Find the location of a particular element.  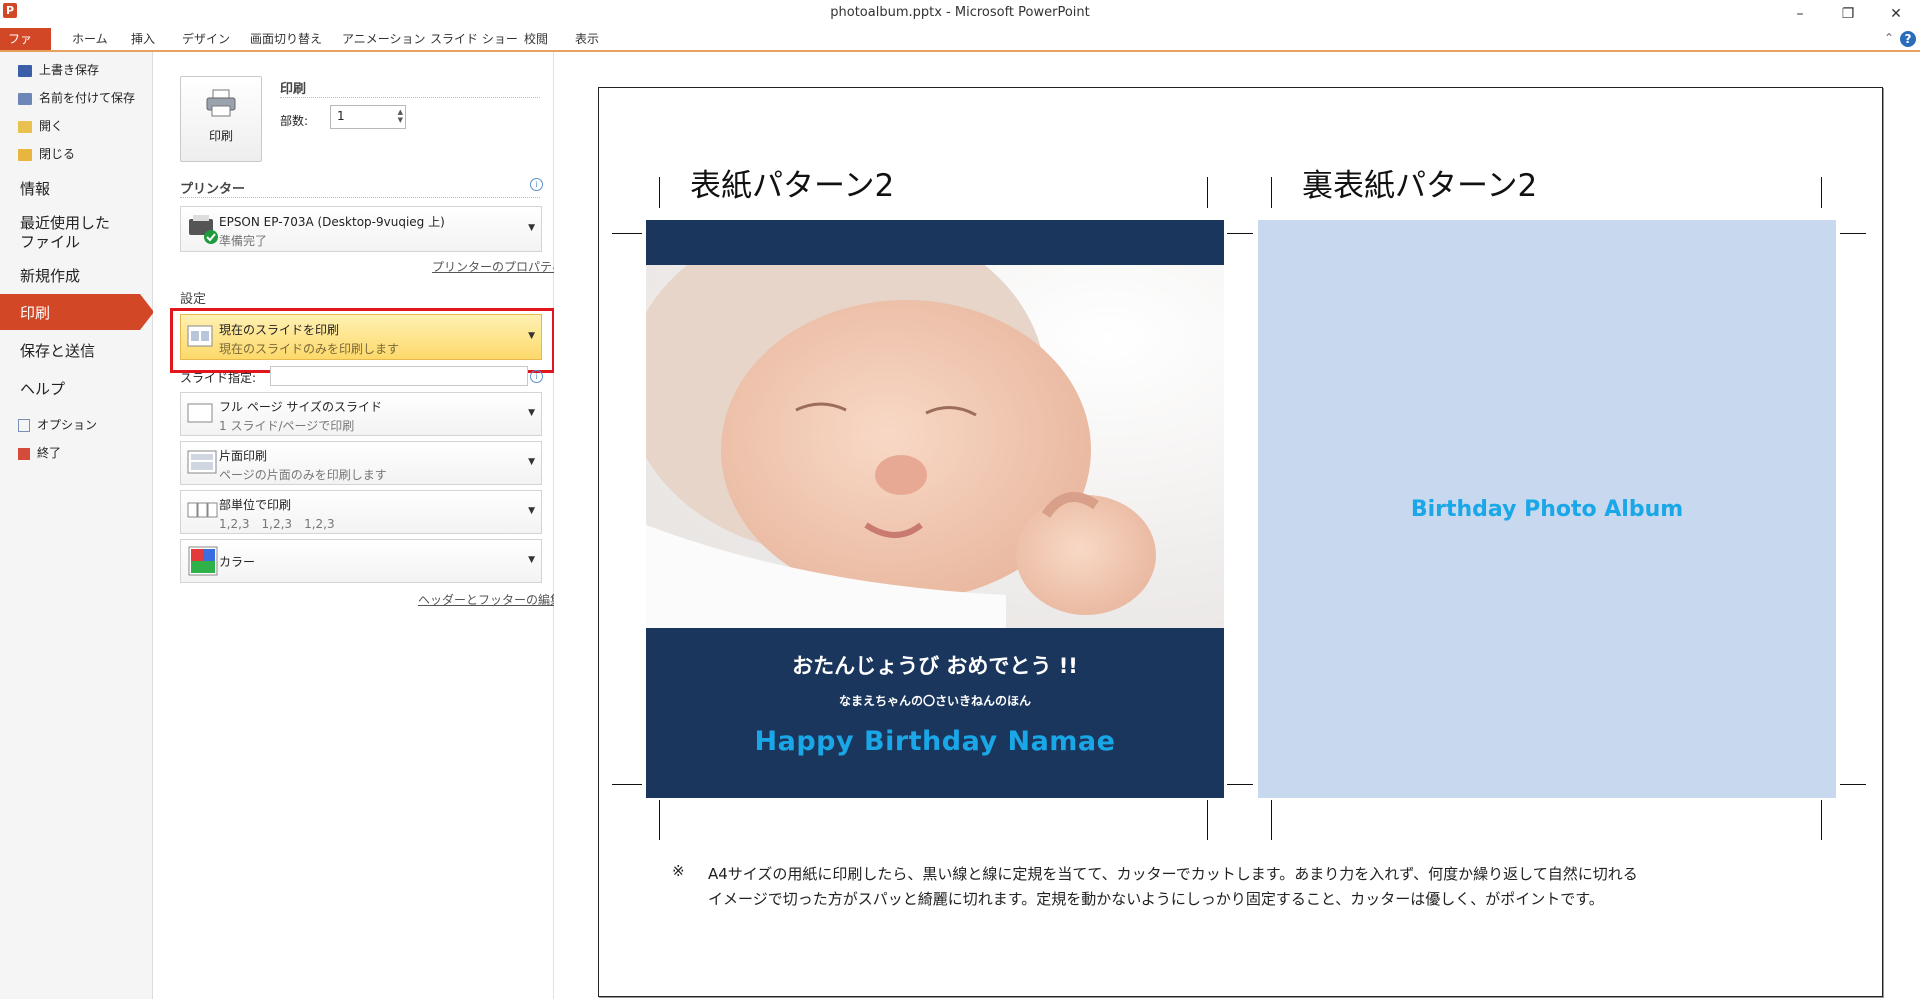

layout-dropdown: フル ページ サイズのスライド 1 スライド/ページで印刷 ▼ is located at coordinates (361, 414).